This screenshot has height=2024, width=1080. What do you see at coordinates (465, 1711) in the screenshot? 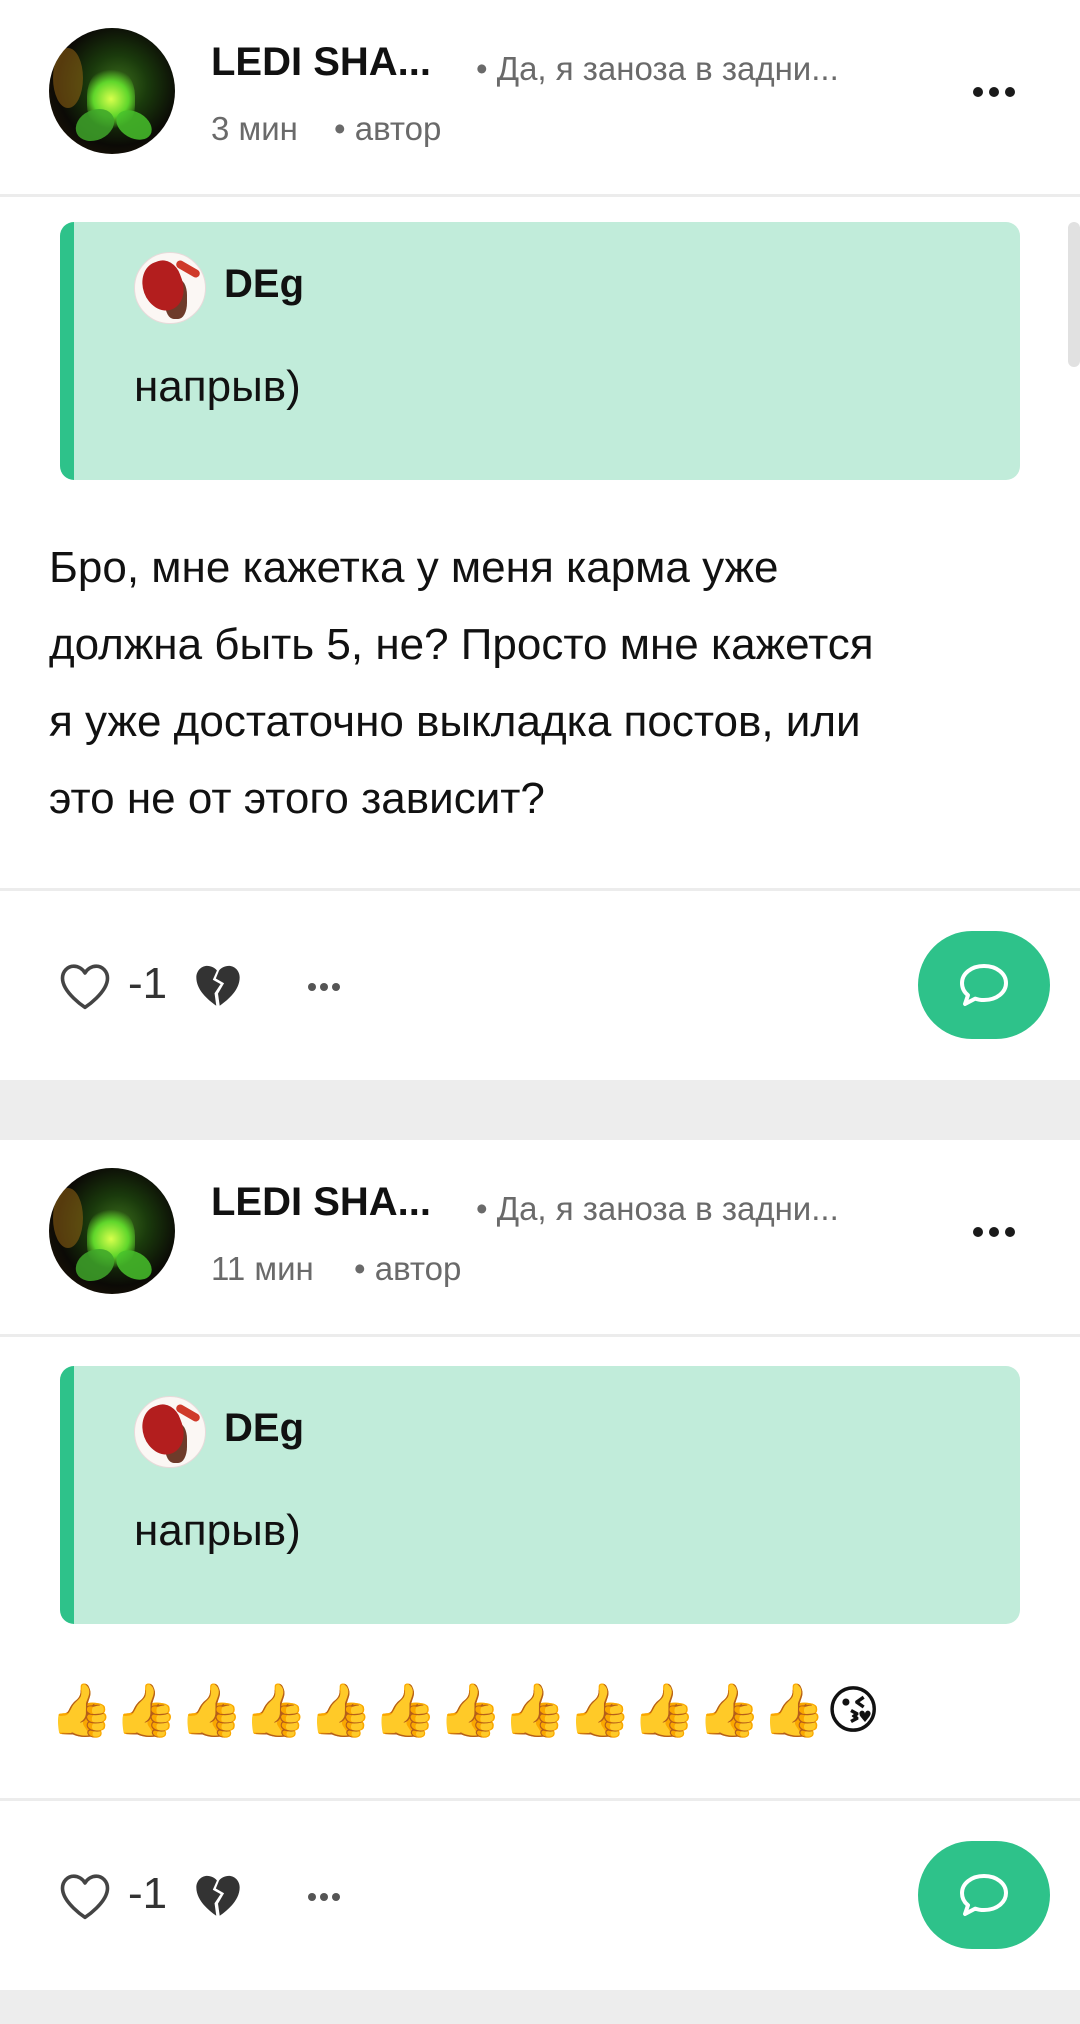
I see `comment-body: 👍👍👍👍👍👍👍👍👍👍👍👍😘` at bounding box center [465, 1711].